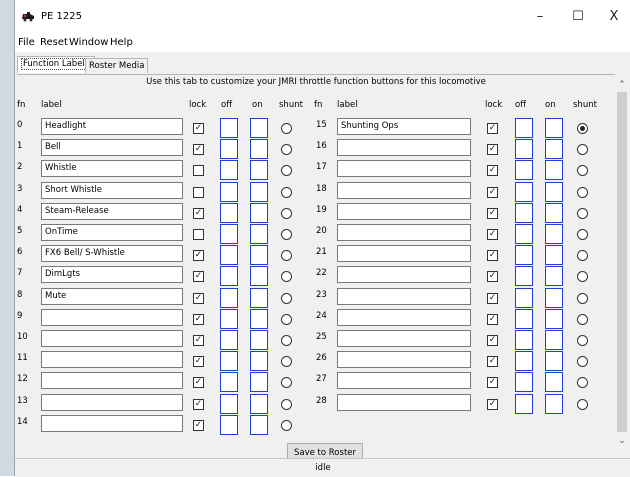  Describe the element at coordinates (540, 17) in the screenshot. I see `minimize-button: –` at that location.